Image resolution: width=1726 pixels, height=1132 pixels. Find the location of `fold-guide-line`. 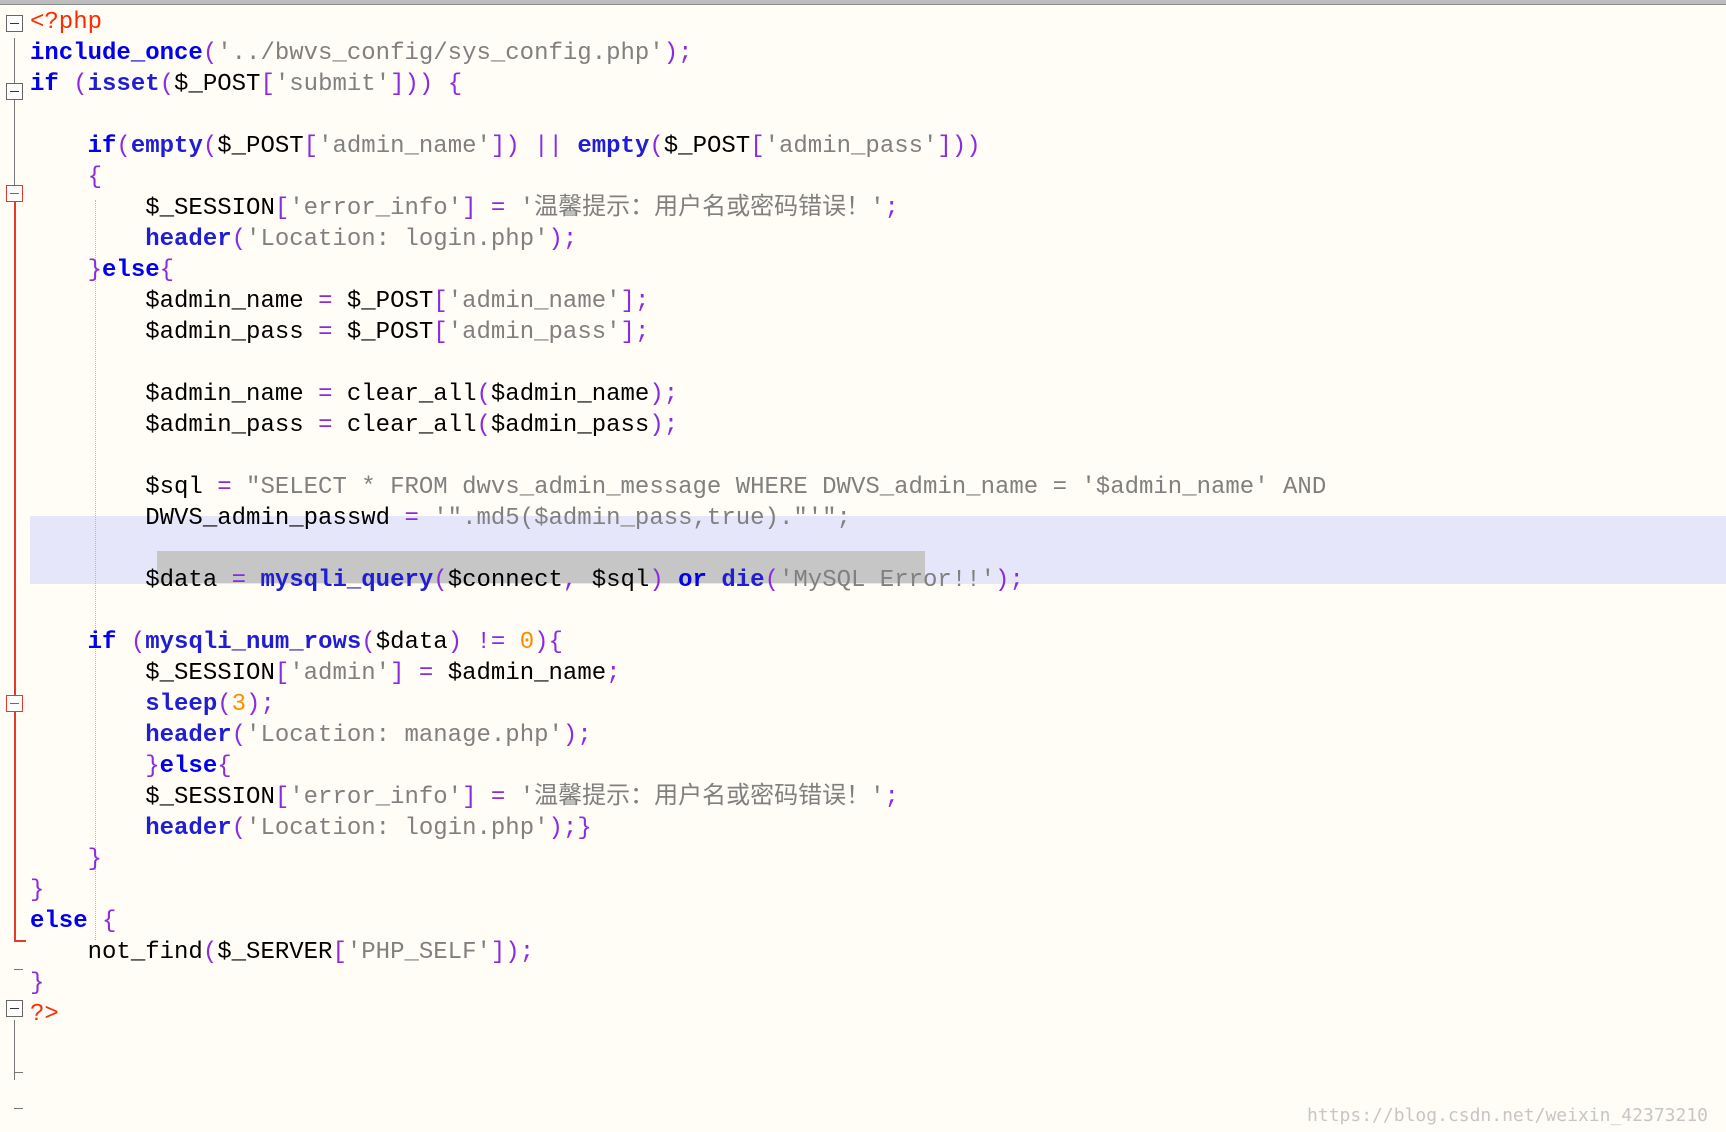

fold-guide-line is located at coordinates (14, 1050).